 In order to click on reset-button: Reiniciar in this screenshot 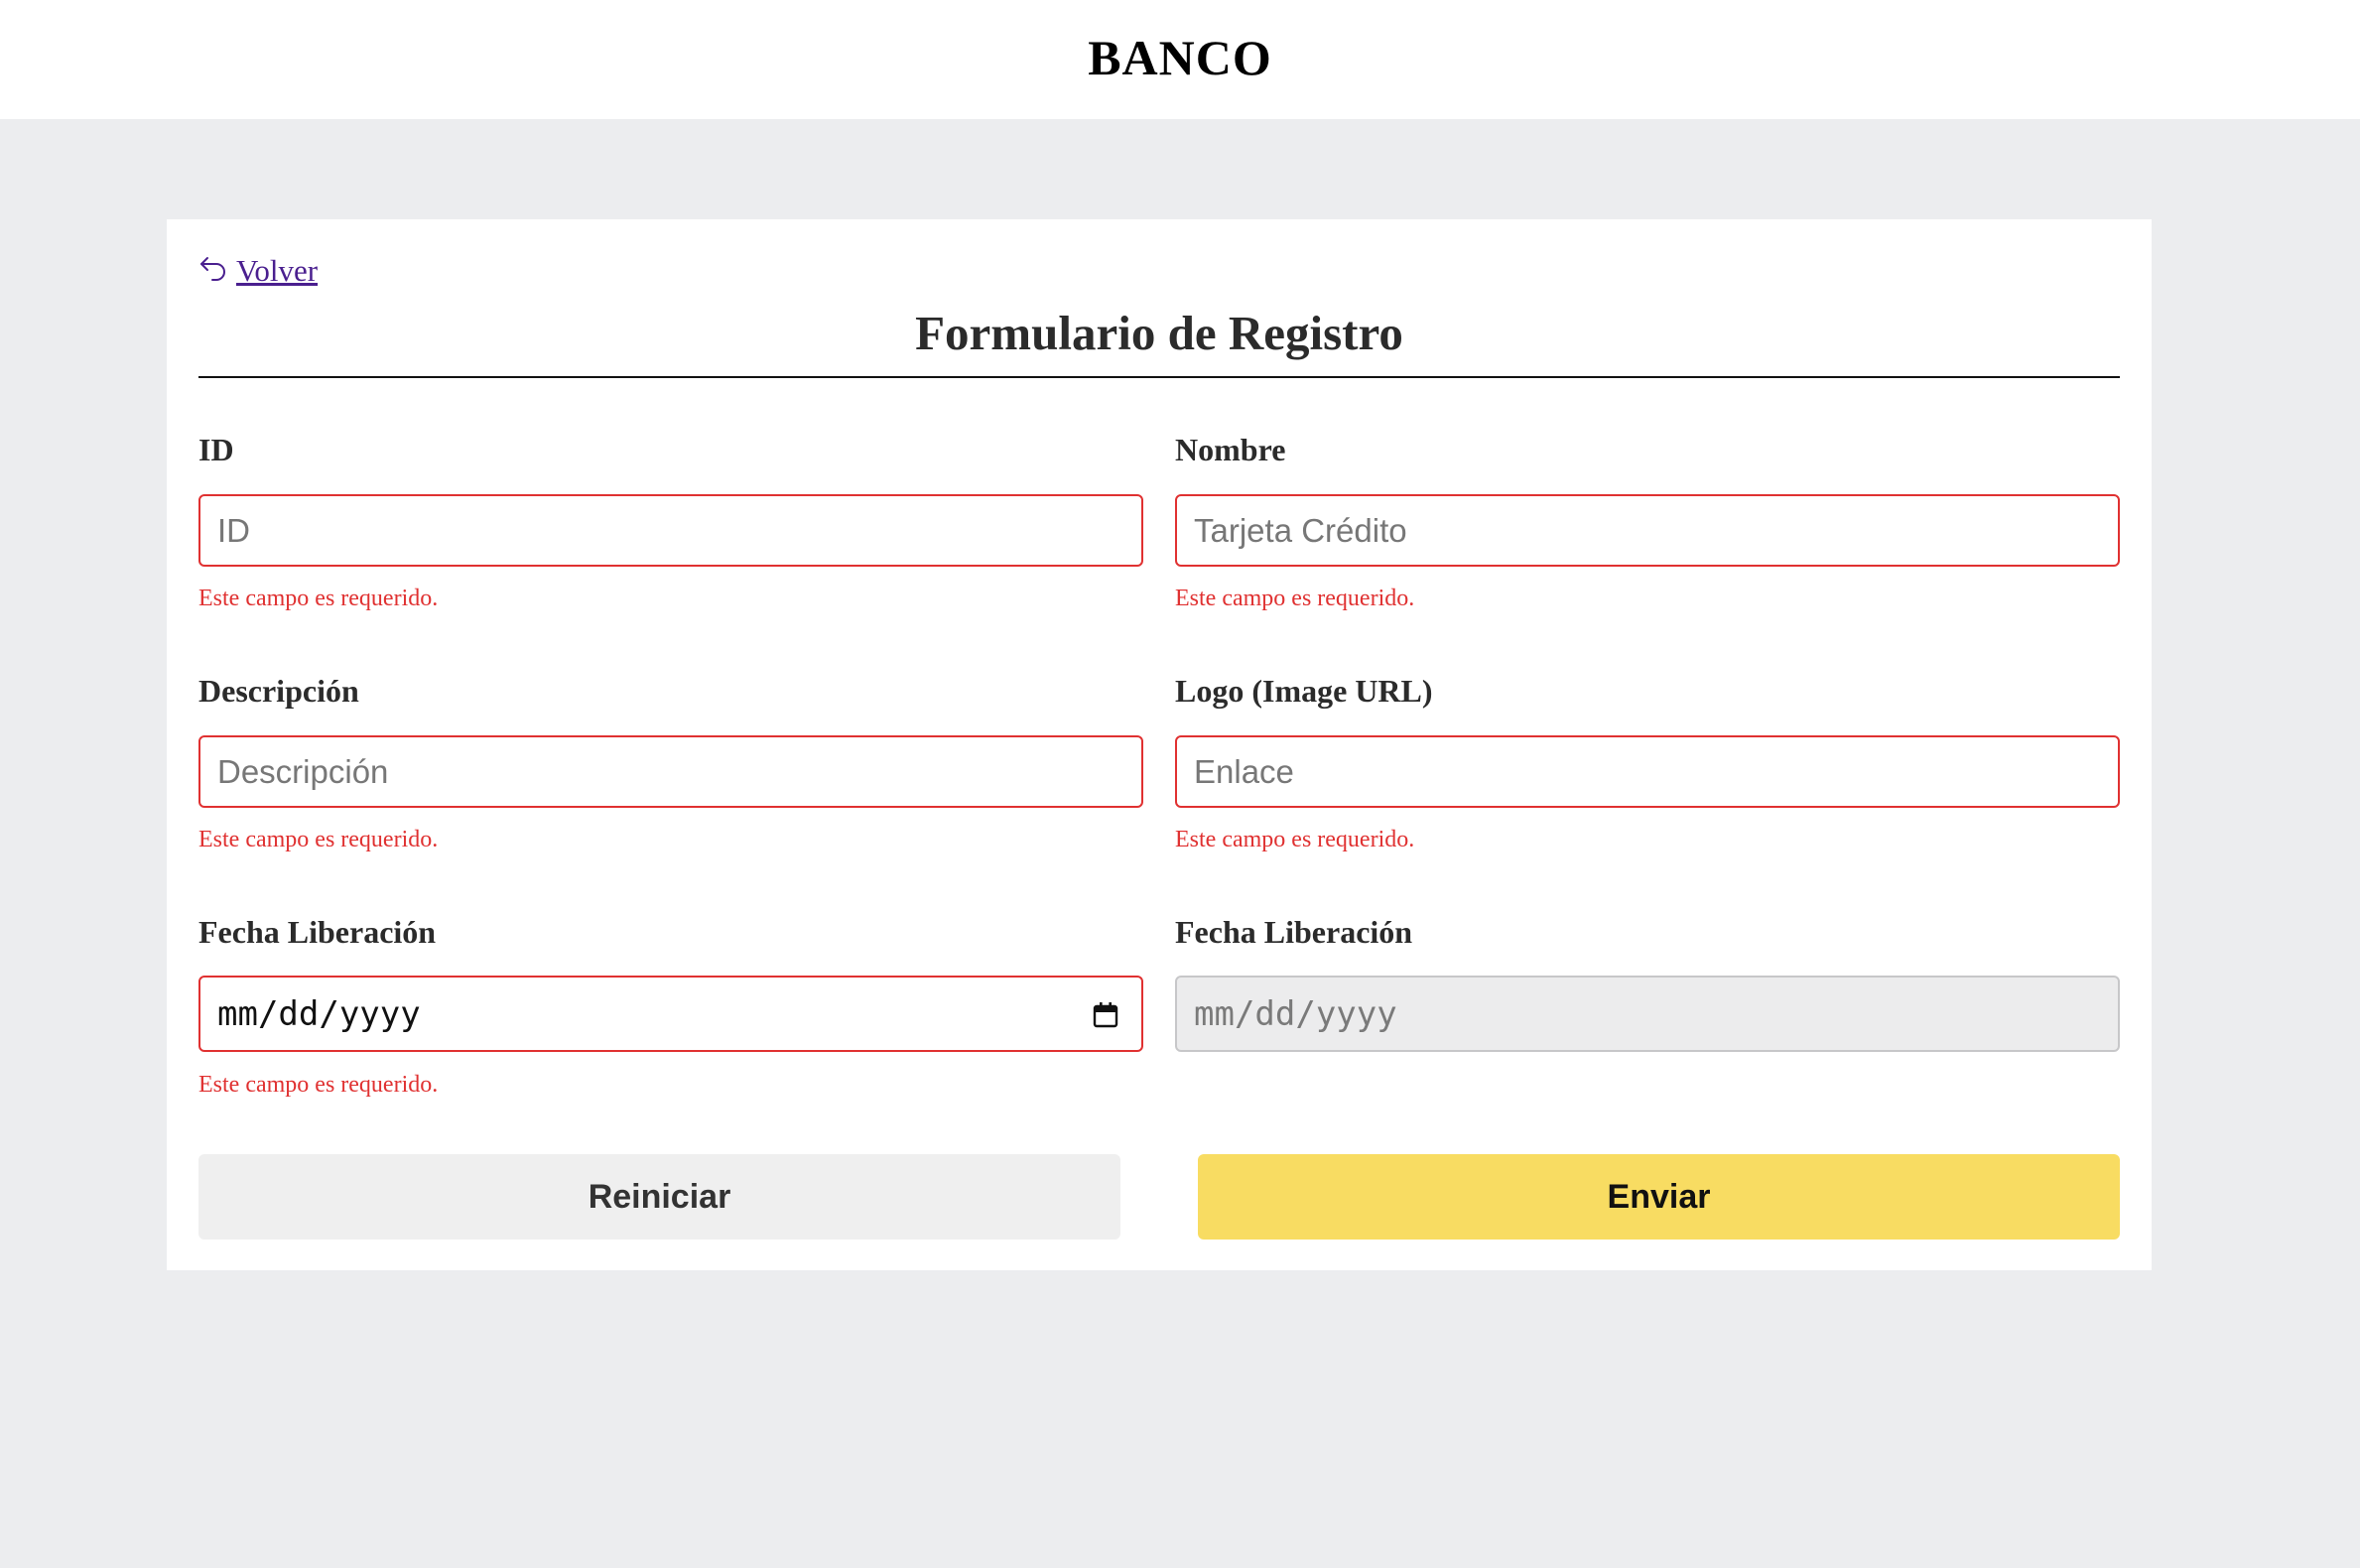, I will do `click(659, 1197)`.